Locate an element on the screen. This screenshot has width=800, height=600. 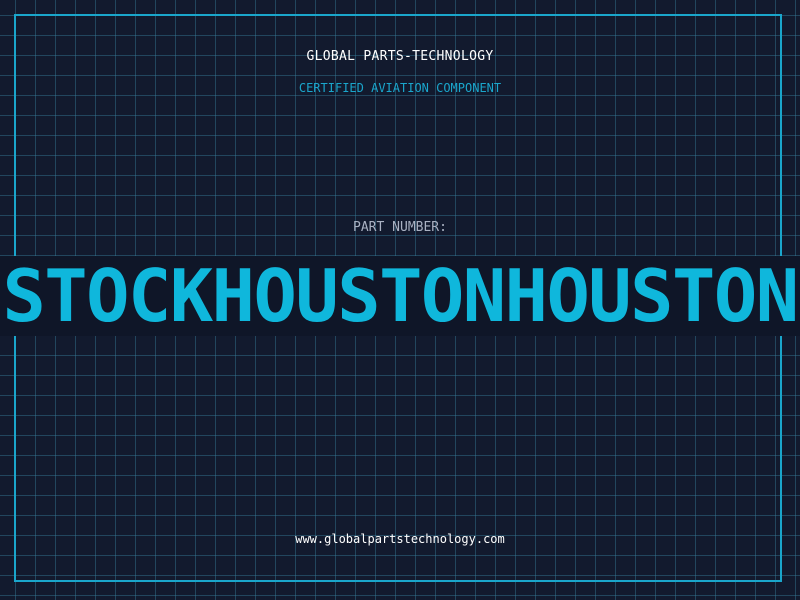
part-number-label: PART NUMBER: is located at coordinates (400, 227).